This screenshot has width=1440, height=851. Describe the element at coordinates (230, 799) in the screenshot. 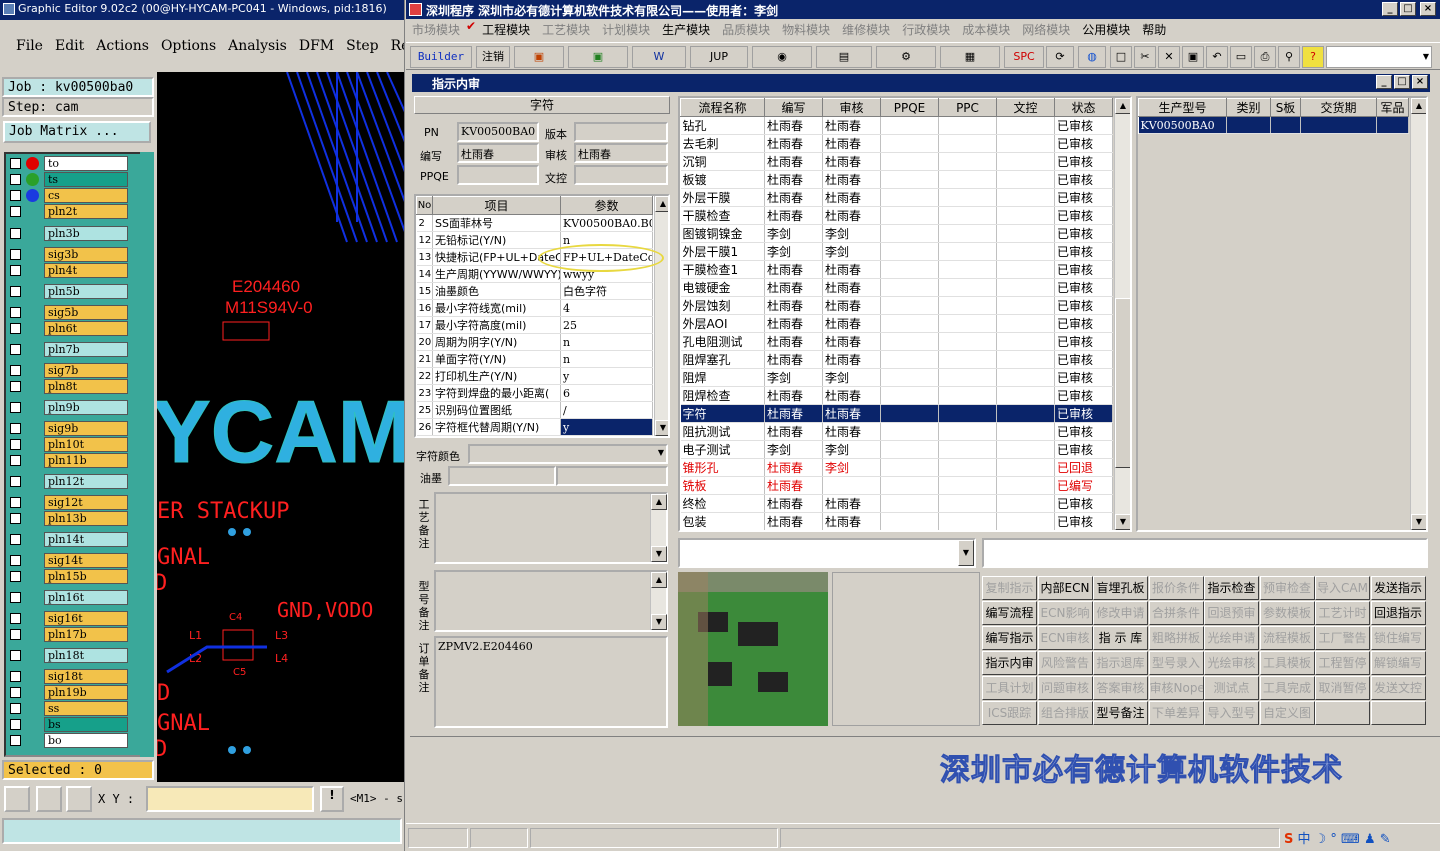

I see `xy-input` at that location.